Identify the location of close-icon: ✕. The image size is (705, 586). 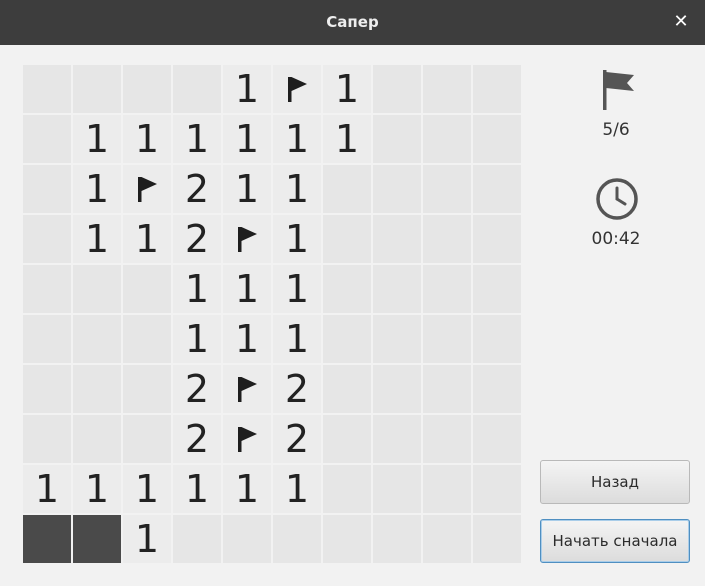
(681, 22).